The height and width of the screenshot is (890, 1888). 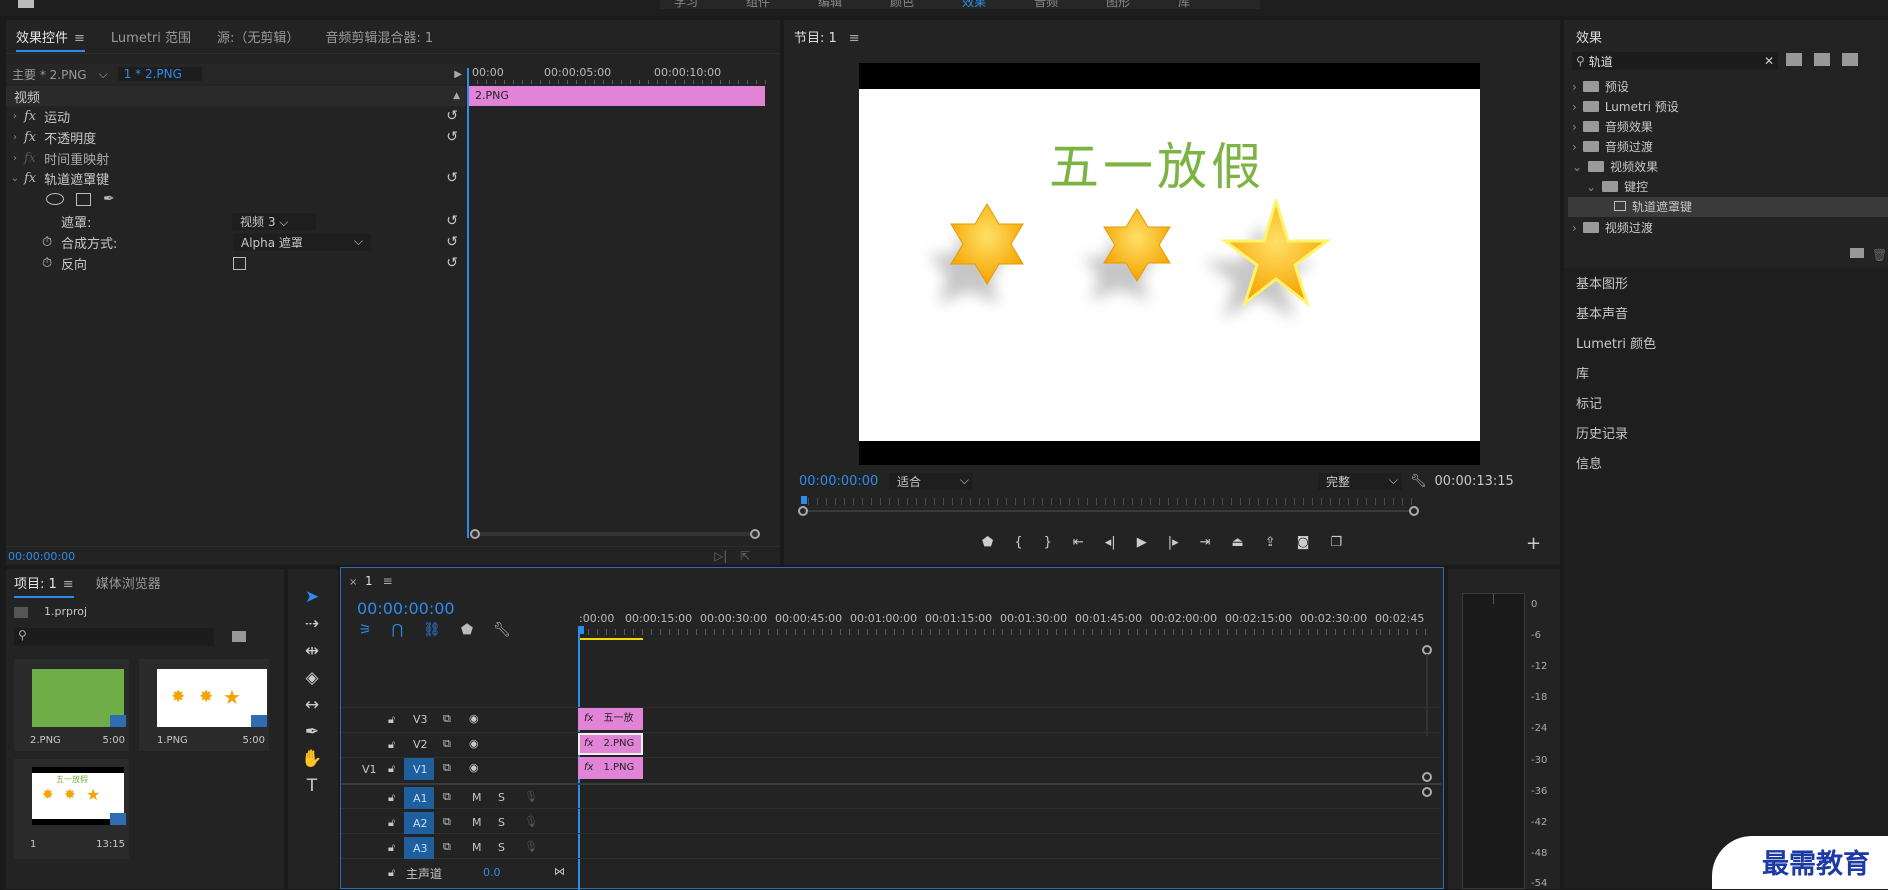 What do you see at coordinates (128, 585) in the screenshot?
I see `tab-media-browser: 媒体浏览器` at bounding box center [128, 585].